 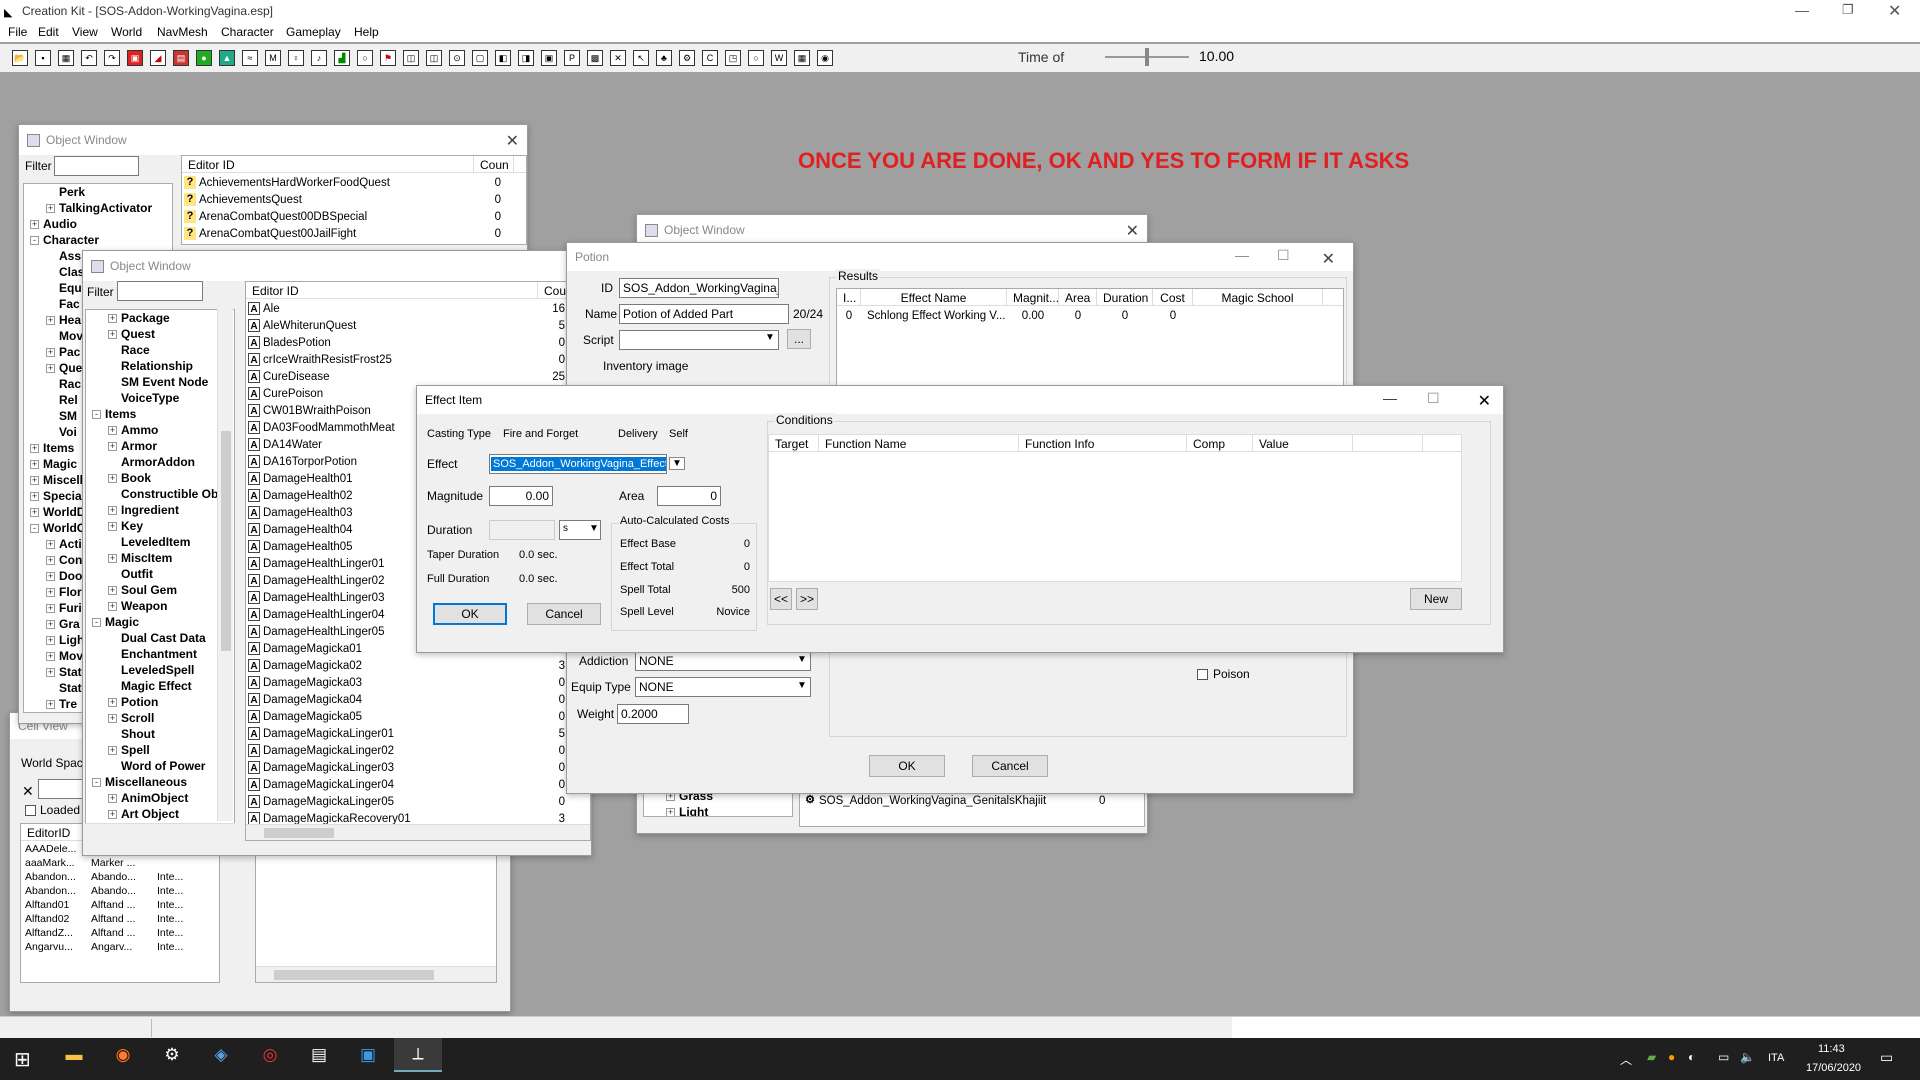 What do you see at coordinates (273, 58) in the screenshot?
I see `marker-icon: M` at bounding box center [273, 58].